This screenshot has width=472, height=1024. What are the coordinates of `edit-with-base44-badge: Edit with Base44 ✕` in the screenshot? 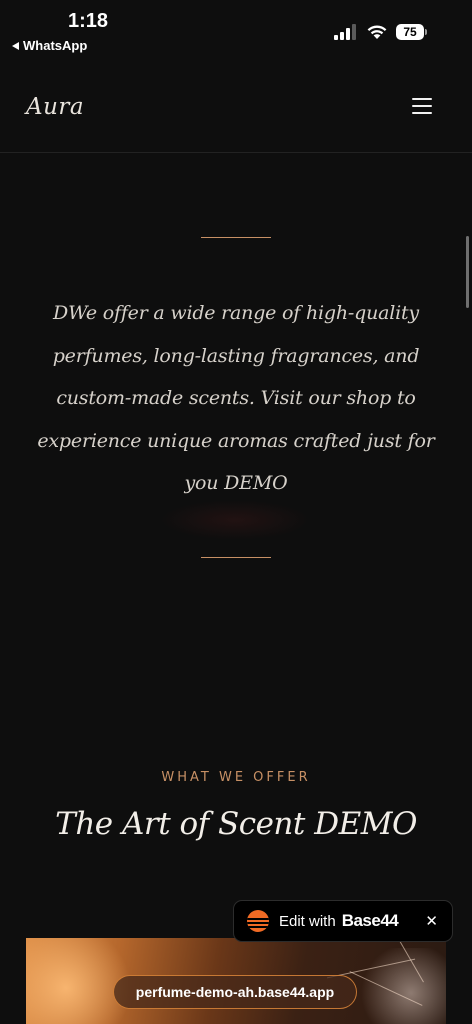 It's located at (343, 921).